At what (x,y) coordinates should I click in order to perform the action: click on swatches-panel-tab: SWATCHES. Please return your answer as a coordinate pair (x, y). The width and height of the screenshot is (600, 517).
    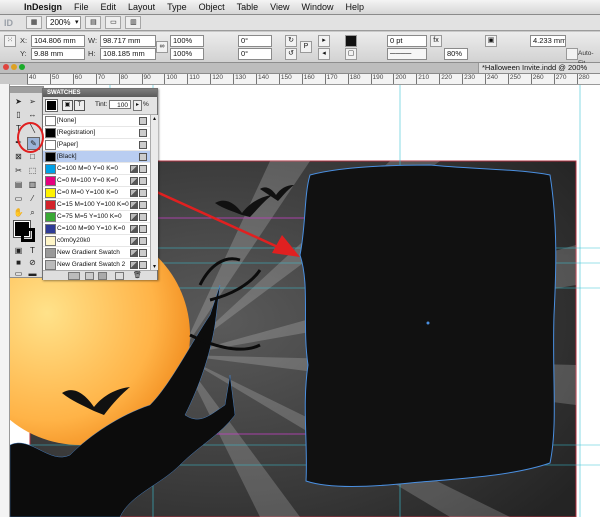
    Looking at the image, I should click on (100, 93).